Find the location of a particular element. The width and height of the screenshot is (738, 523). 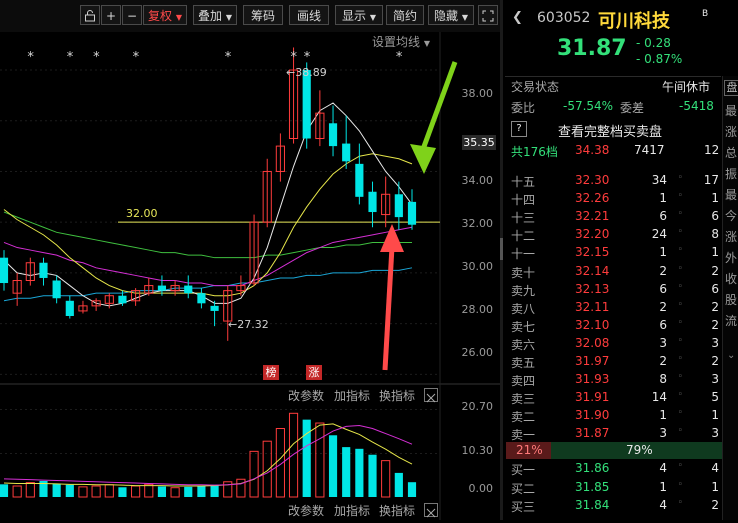

side-label: 振 is located at coordinates (730, 174).